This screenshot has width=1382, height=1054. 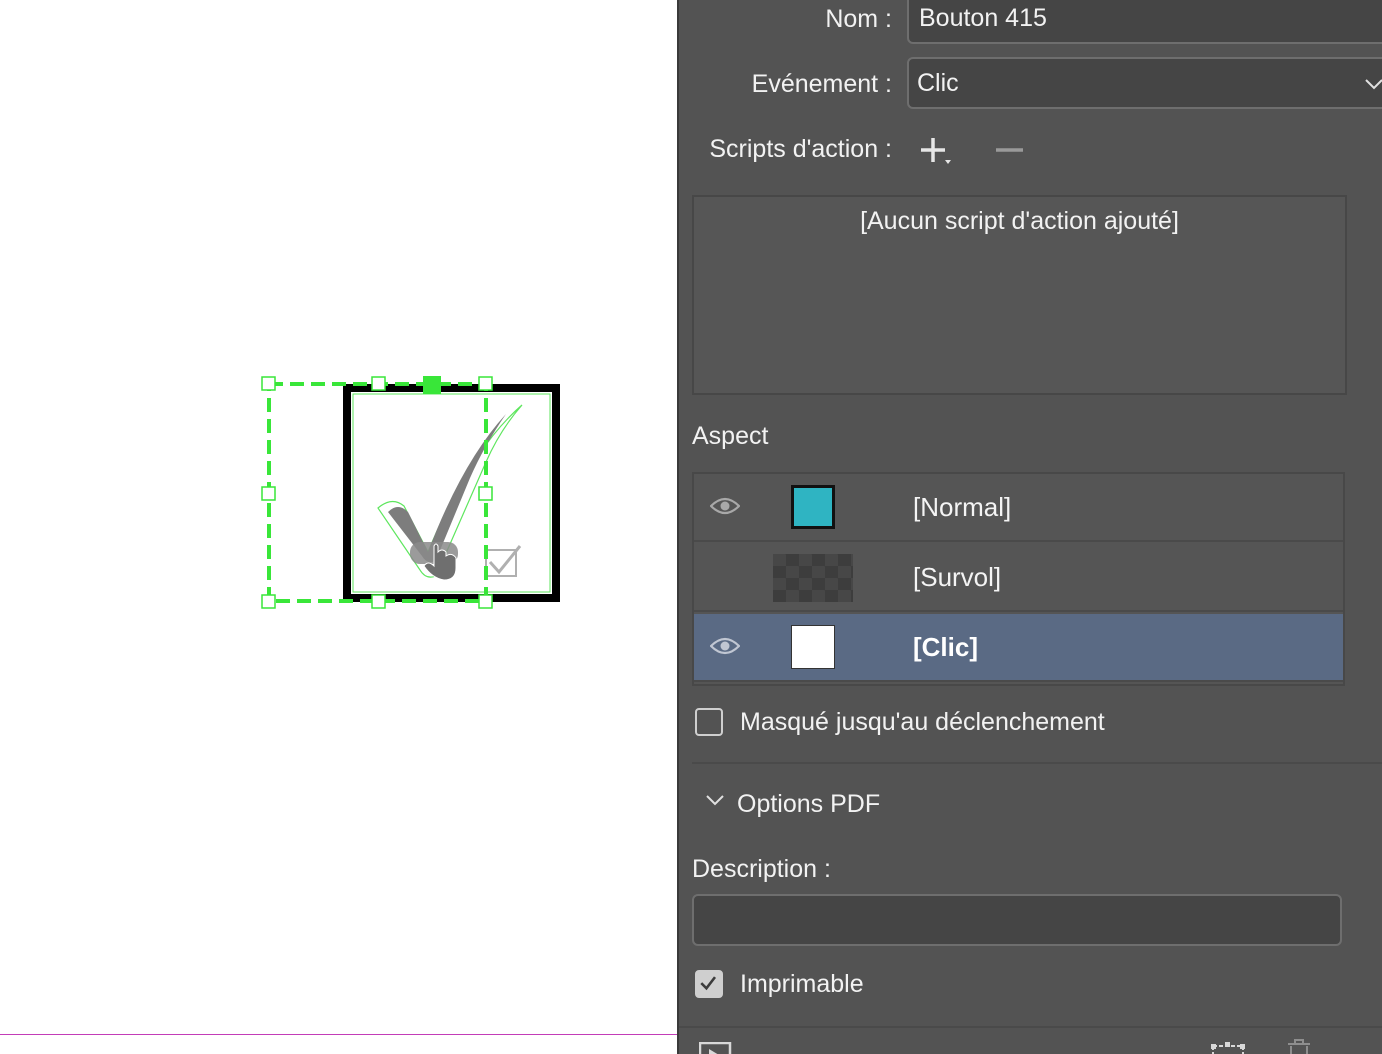 What do you see at coordinates (1037, 763) in the screenshot?
I see `section-divider` at bounding box center [1037, 763].